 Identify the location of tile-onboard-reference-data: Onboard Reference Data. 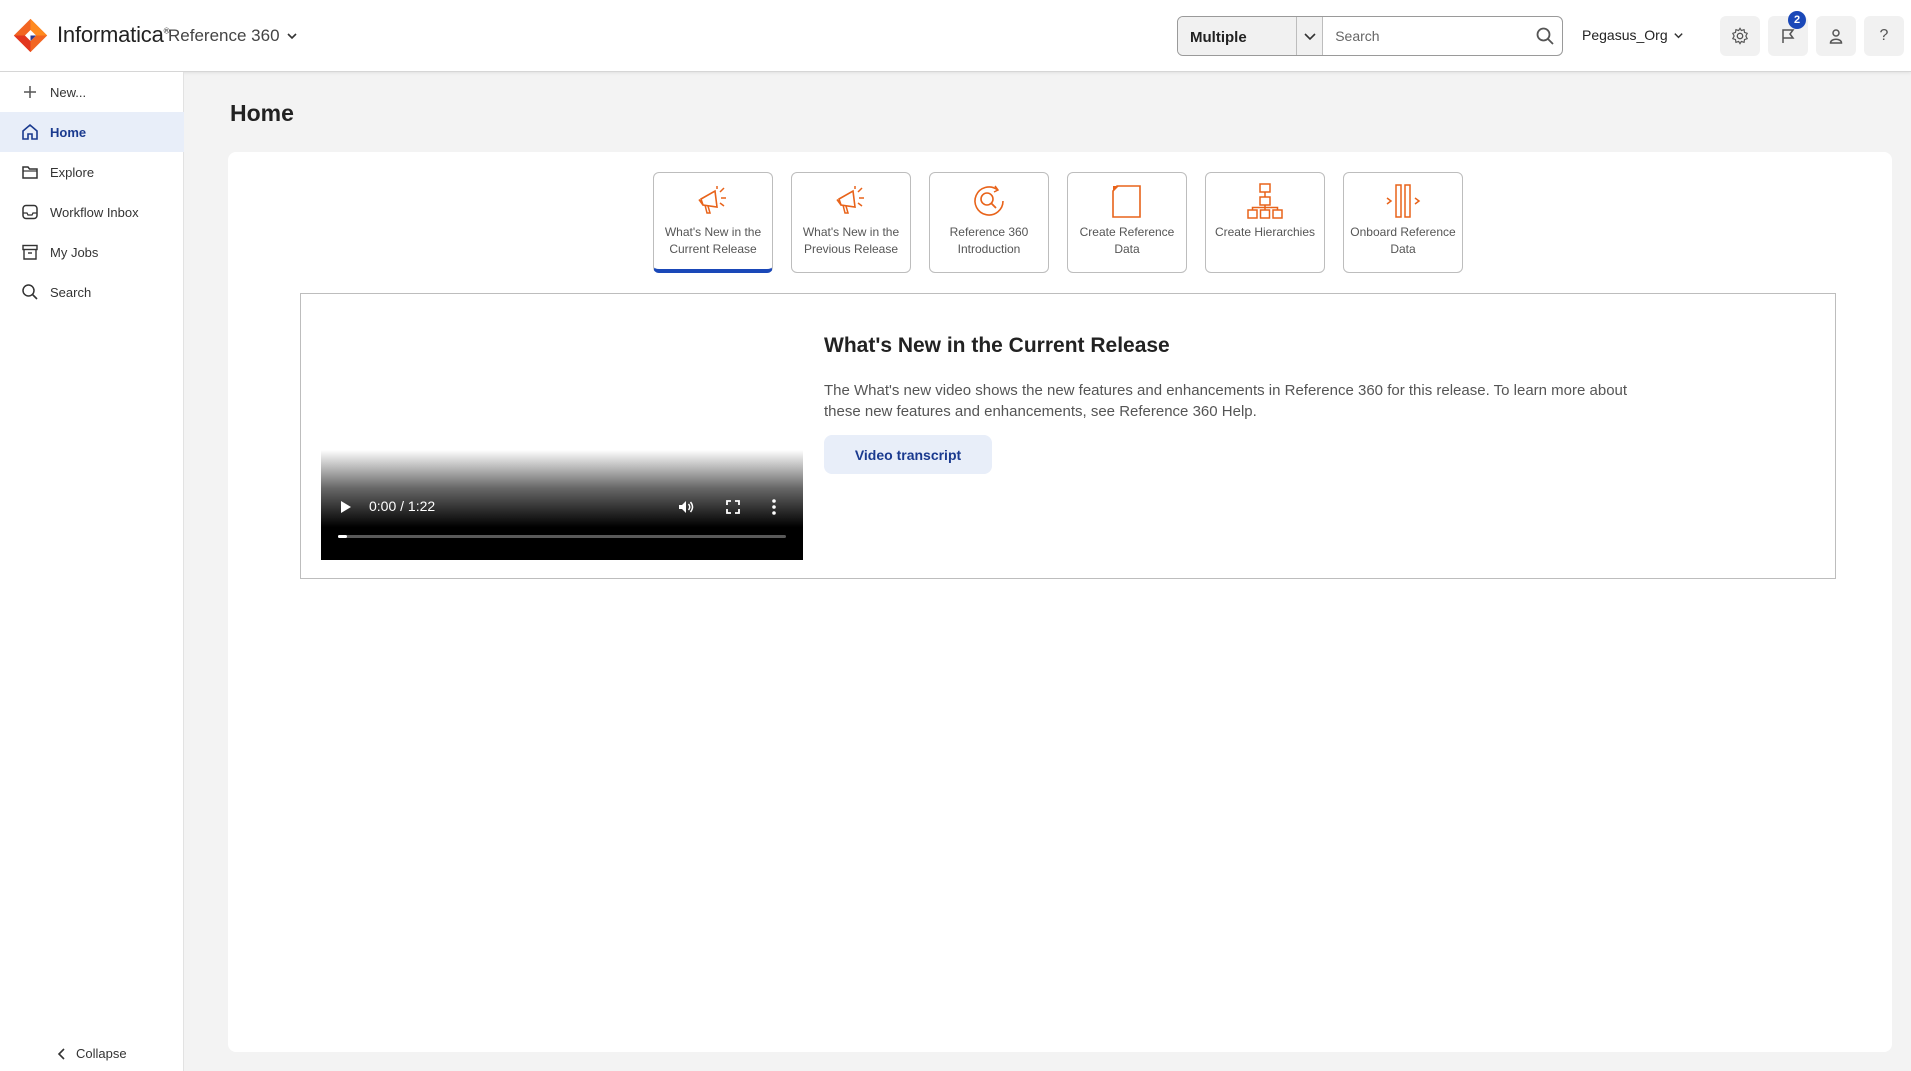
(1403, 222).